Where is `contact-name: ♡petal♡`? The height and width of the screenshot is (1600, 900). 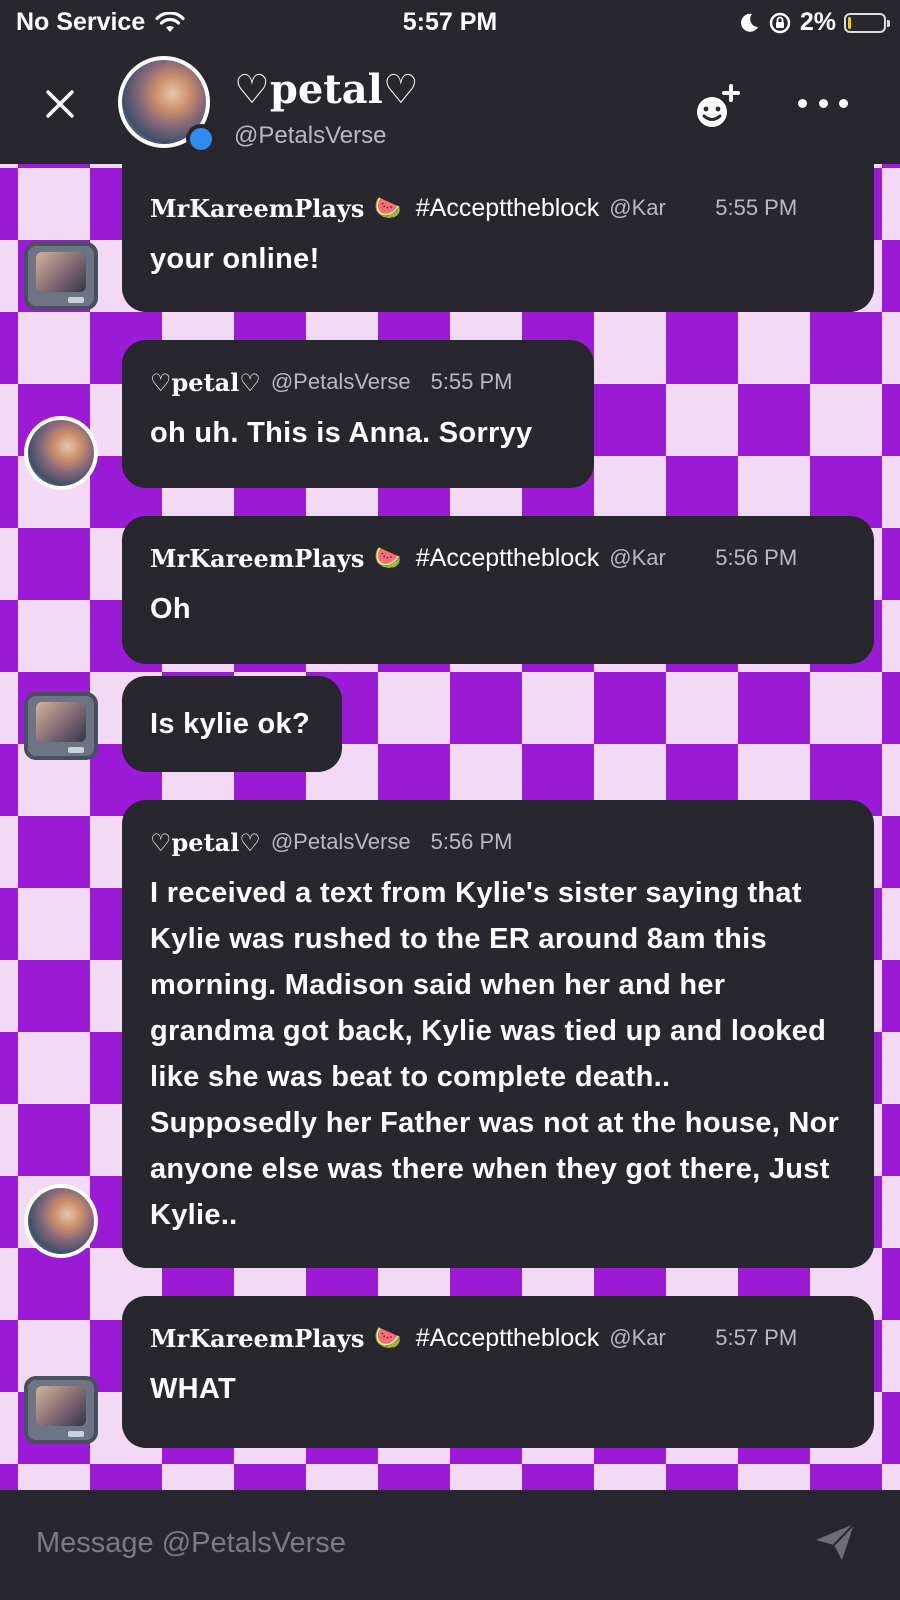 contact-name: ♡petal♡ is located at coordinates (326, 89).